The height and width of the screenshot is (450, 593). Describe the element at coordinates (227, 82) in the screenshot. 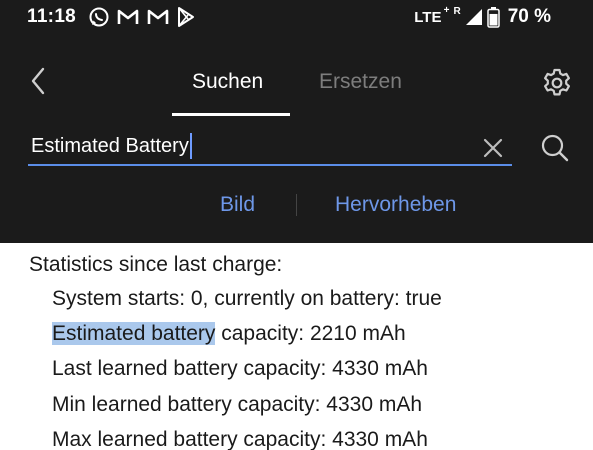

I see `tab-search: Suchen` at that location.